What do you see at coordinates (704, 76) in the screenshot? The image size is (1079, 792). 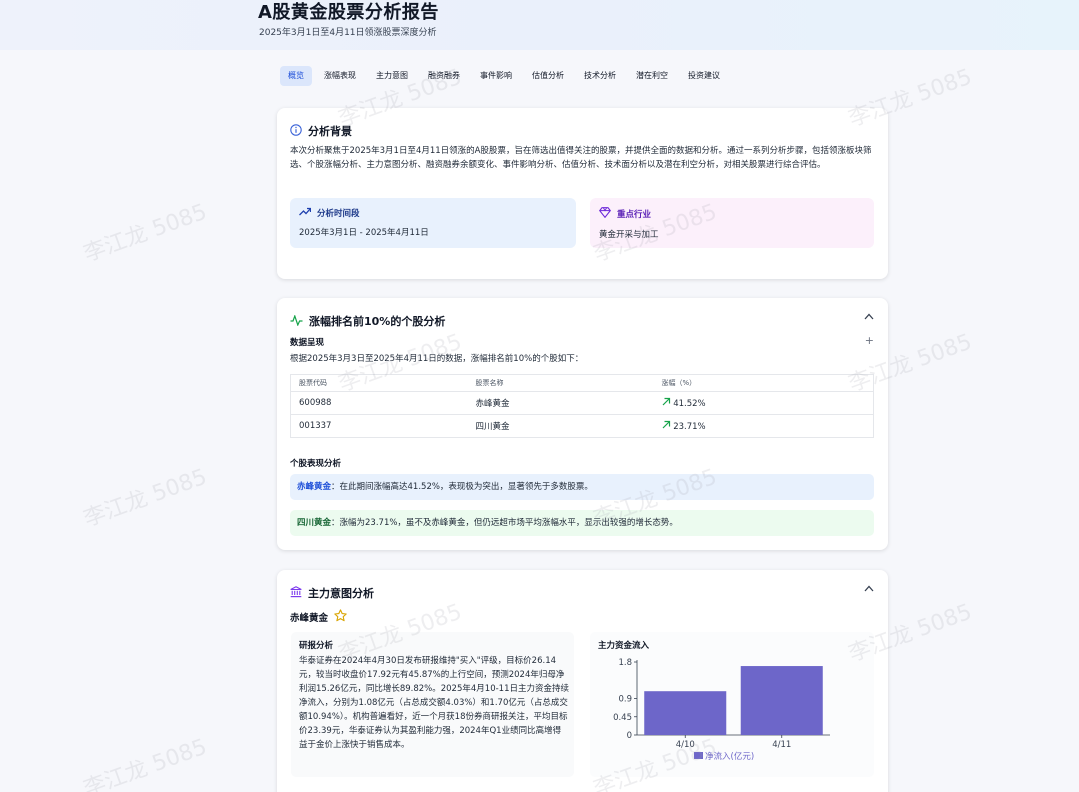 I see `tab-advice: 投资建议` at bounding box center [704, 76].